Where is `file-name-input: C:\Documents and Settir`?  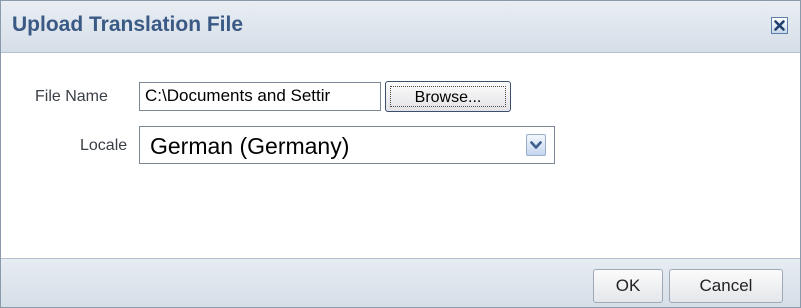
file-name-input: C:\Documents and Settir is located at coordinates (260, 96).